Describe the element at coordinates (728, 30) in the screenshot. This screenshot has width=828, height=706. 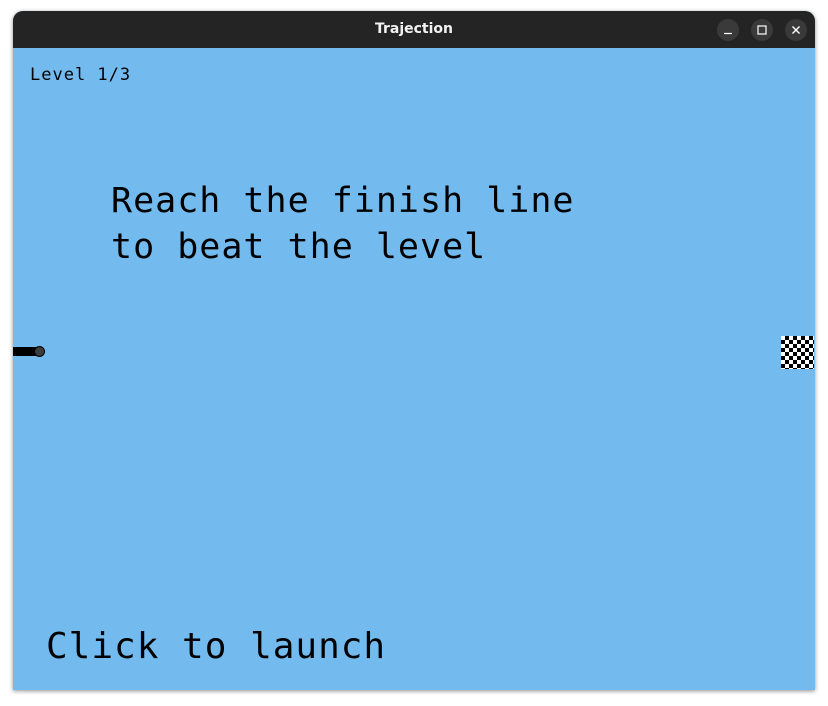
I see `minimize-button` at that location.